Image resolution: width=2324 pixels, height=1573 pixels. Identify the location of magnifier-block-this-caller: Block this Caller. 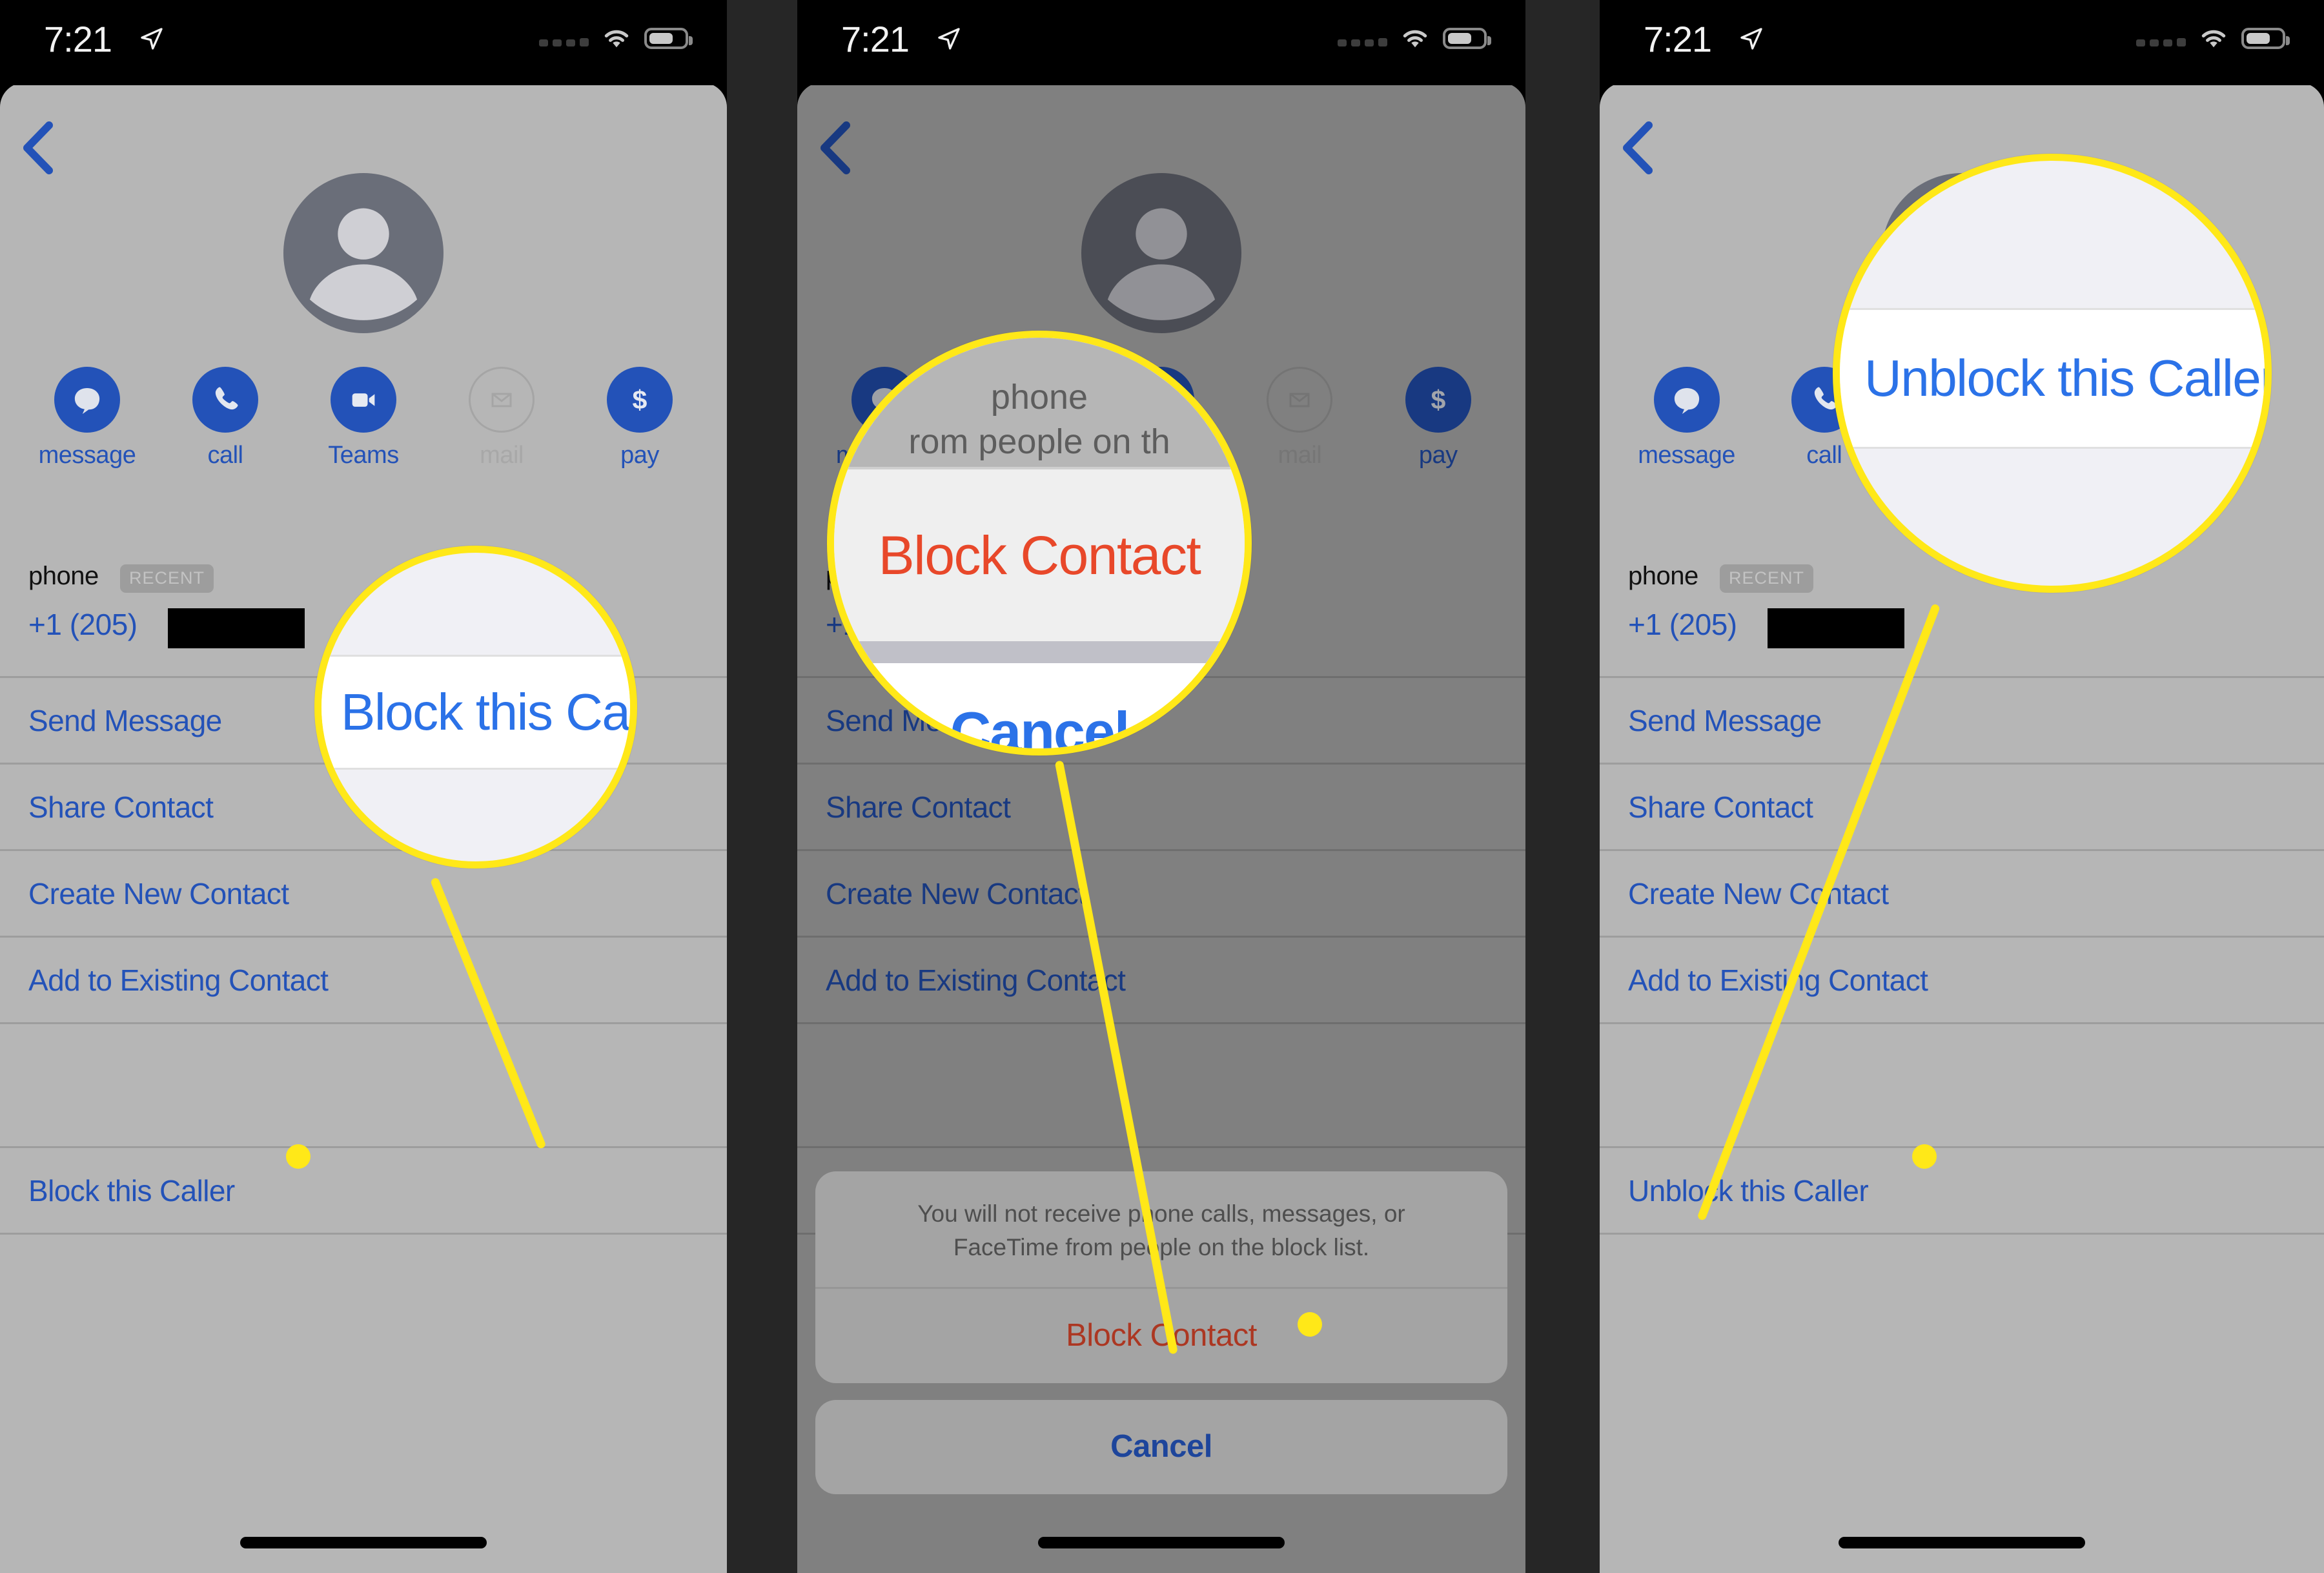
(475, 707).